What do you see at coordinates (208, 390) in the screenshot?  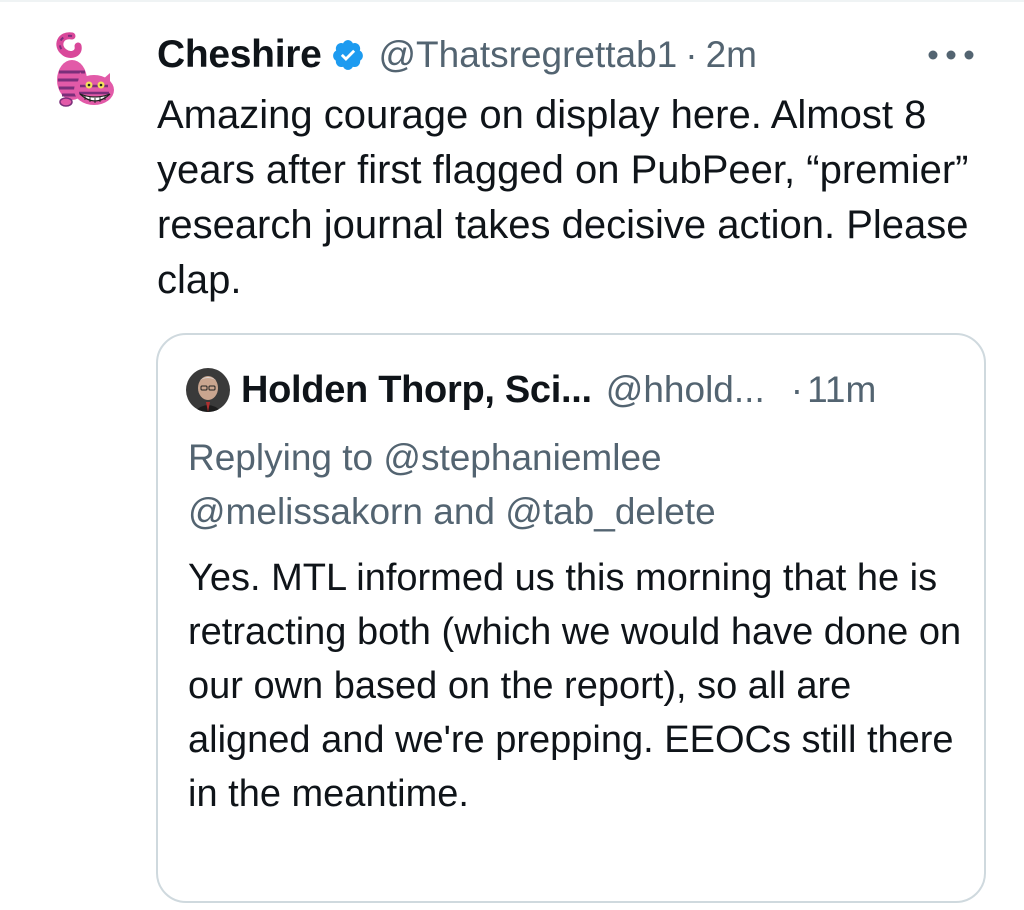 I see `quoted-author-avatar` at bounding box center [208, 390].